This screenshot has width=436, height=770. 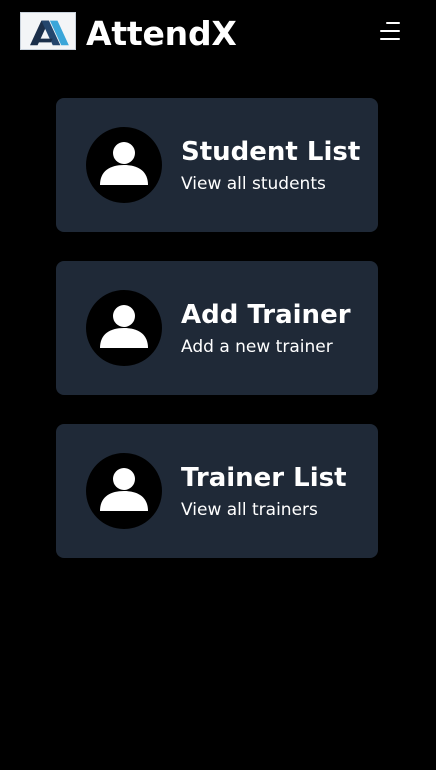 What do you see at coordinates (389, 32) in the screenshot?
I see `hamburger-menu-icon` at bounding box center [389, 32].